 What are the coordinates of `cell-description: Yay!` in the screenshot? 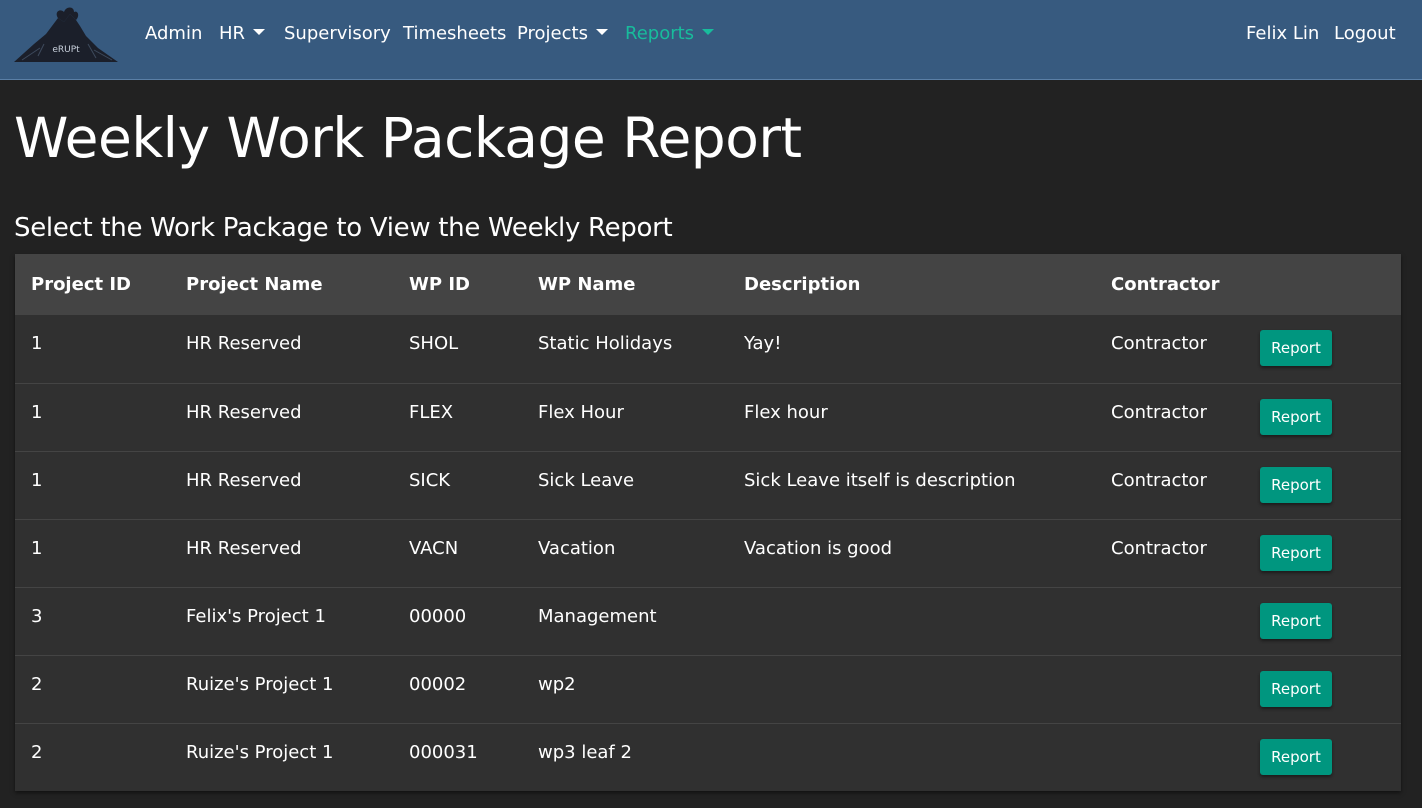 It's located at (763, 343).